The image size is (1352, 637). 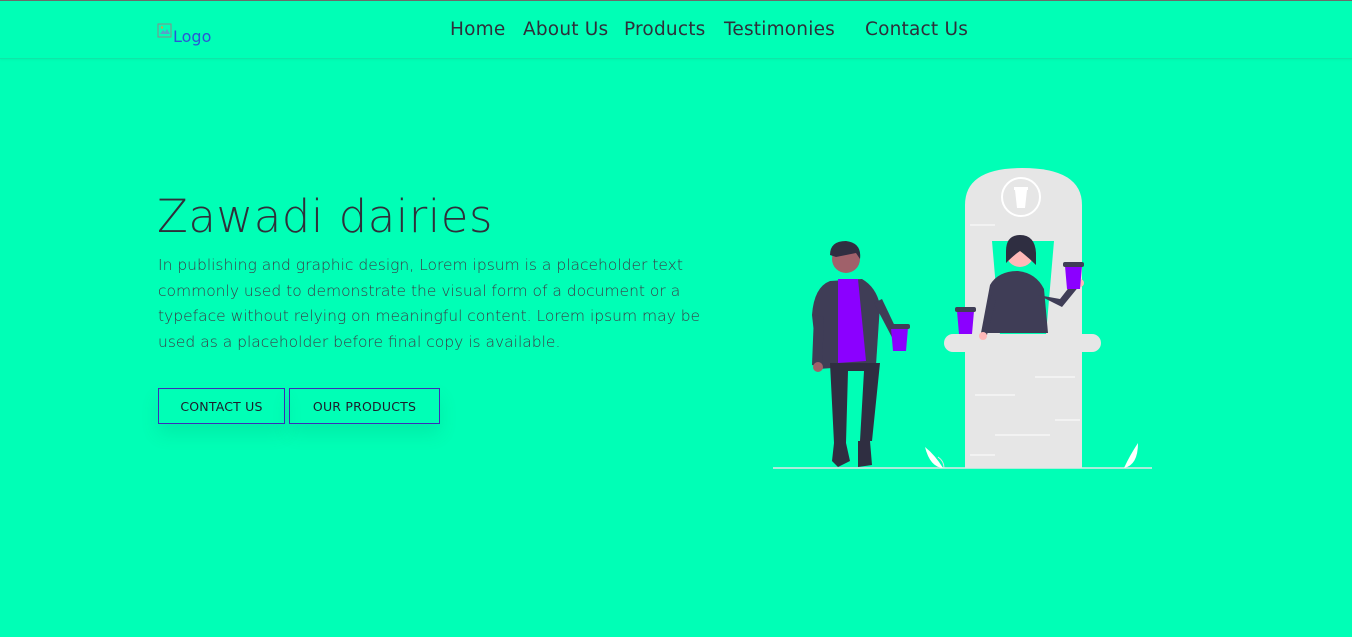 What do you see at coordinates (916, 29) in the screenshot?
I see `nav-contact-us: Contact Us` at bounding box center [916, 29].